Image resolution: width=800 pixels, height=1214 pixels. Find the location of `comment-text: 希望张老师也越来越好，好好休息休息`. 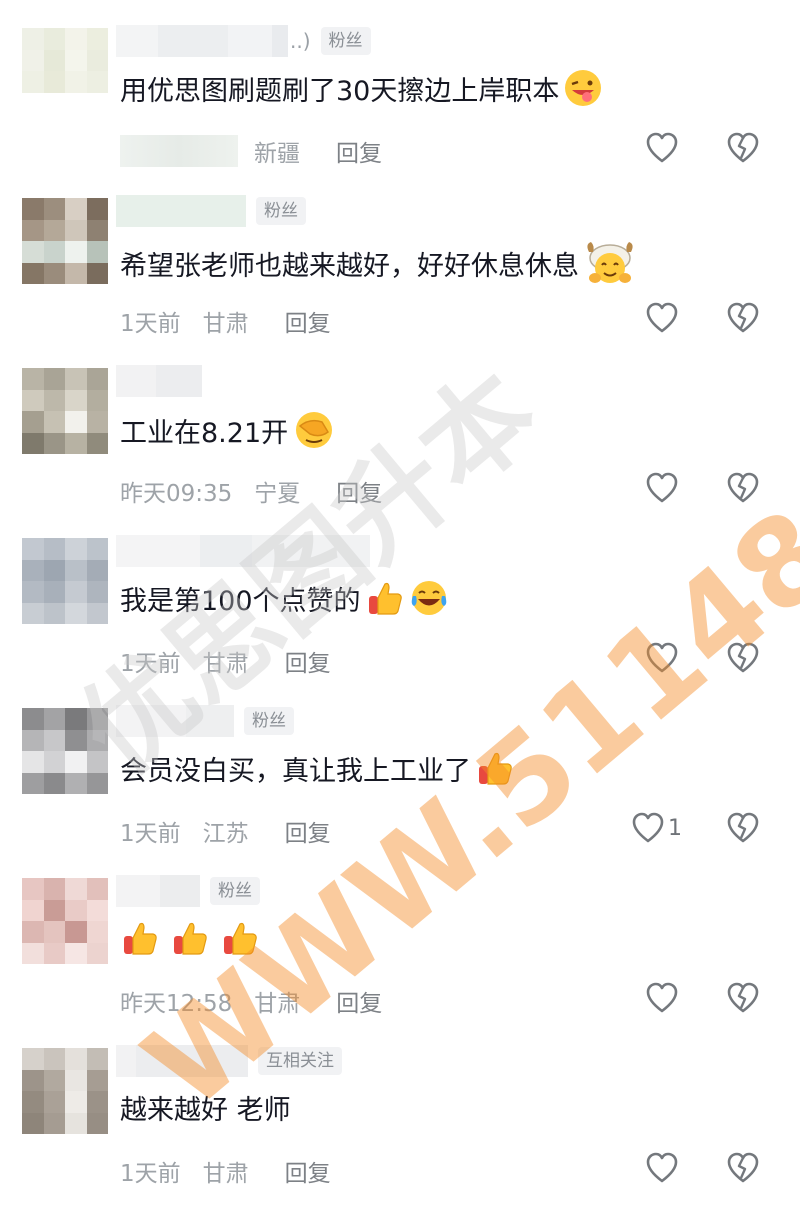

comment-text: 希望张老师也越来越好，好好休息休息 is located at coordinates (378, 263).